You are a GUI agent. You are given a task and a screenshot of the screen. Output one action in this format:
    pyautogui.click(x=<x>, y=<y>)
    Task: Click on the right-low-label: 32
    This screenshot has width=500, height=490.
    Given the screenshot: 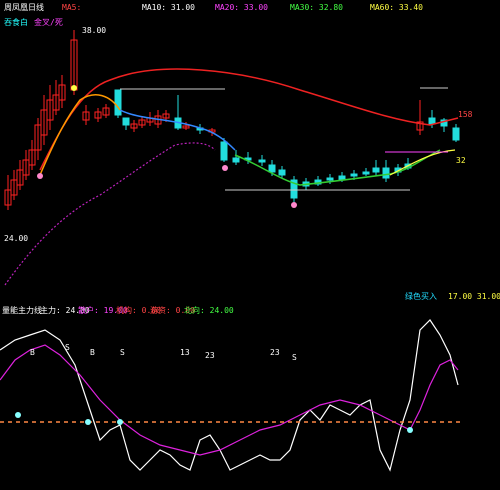 What is the action you would take?
    pyautogui.click(x=461, y=160)
    